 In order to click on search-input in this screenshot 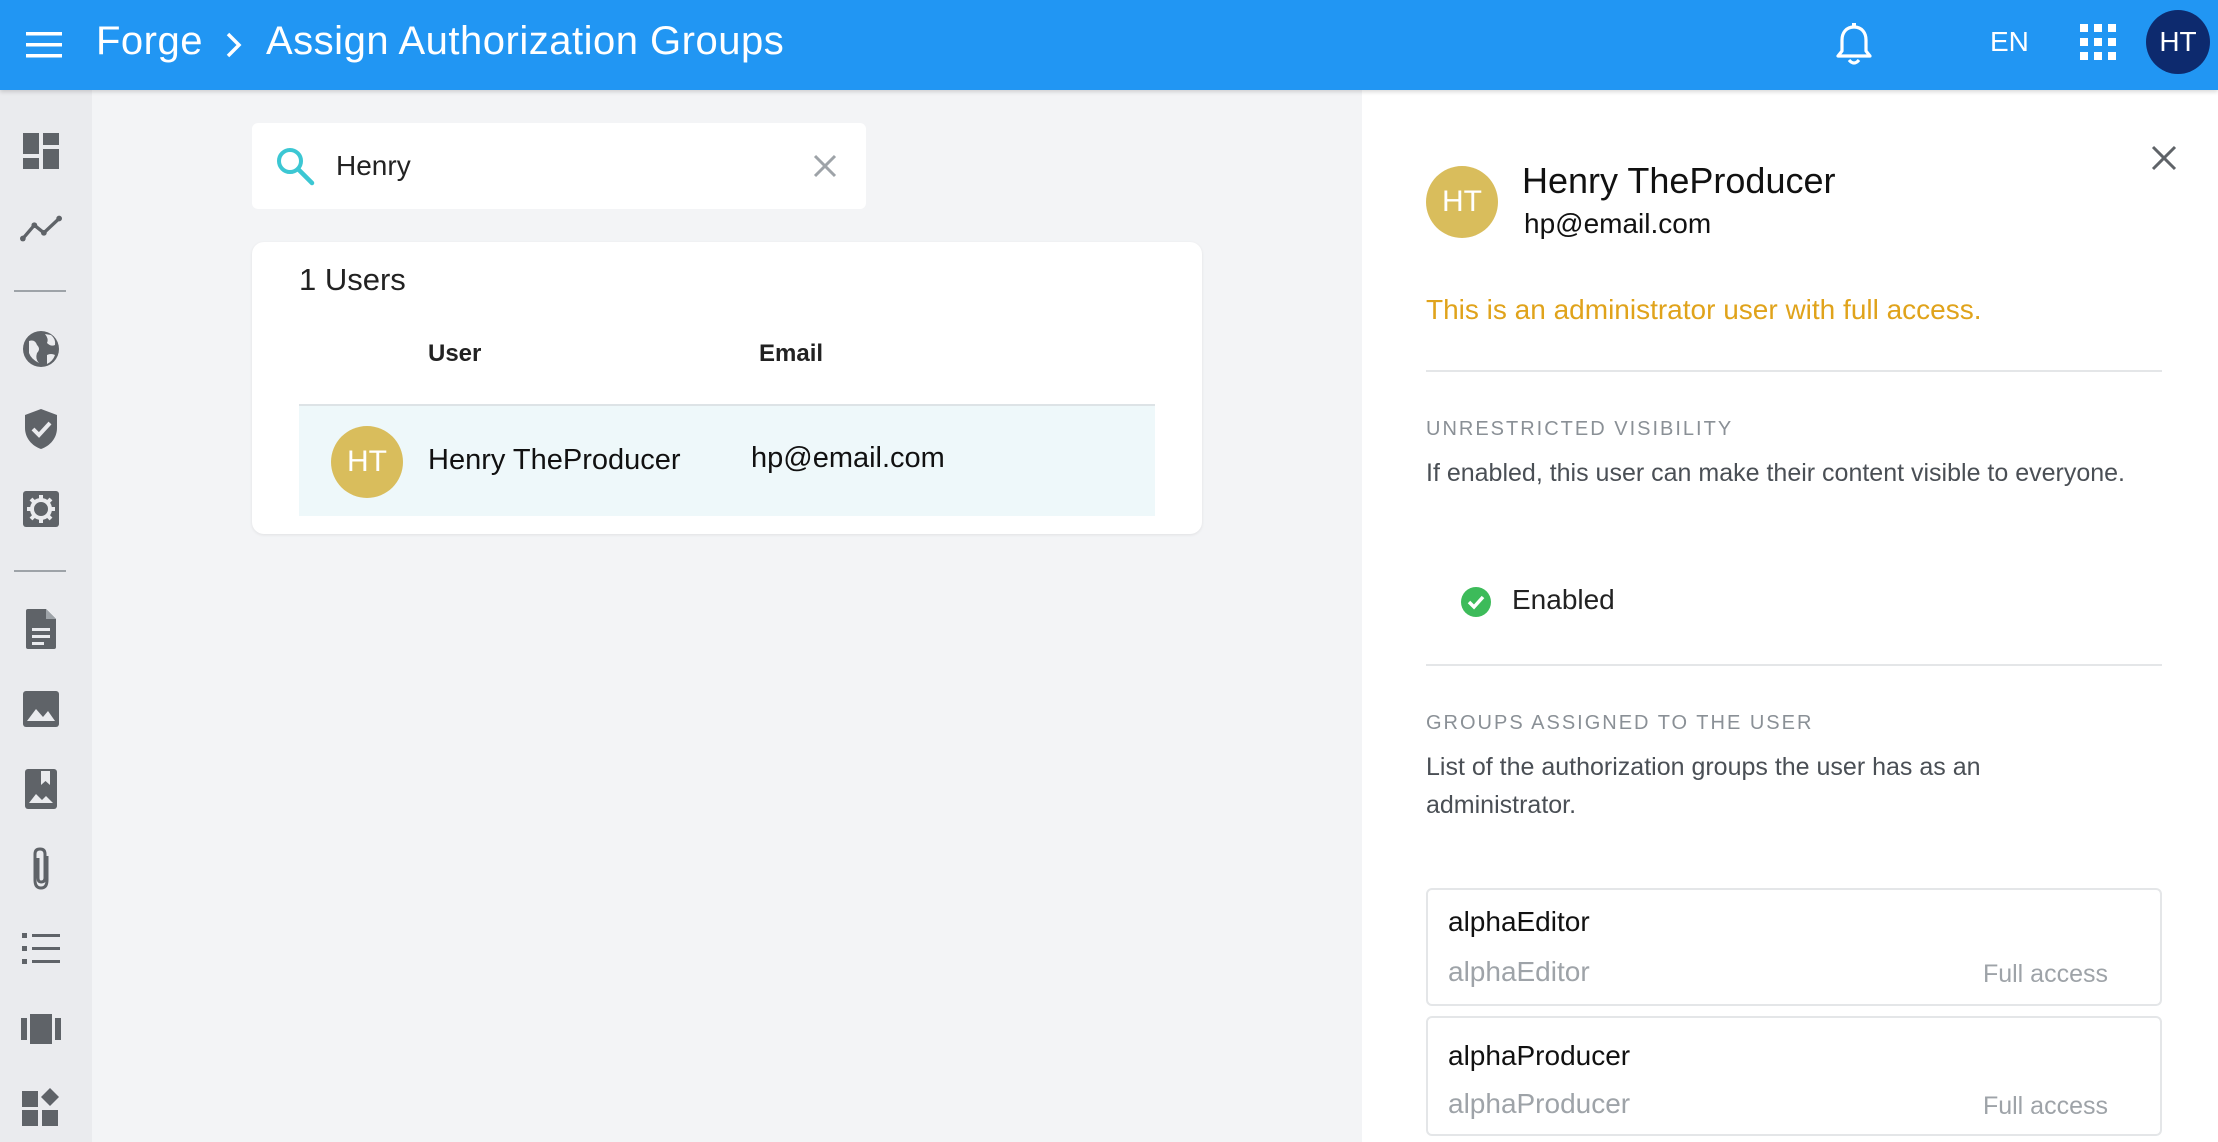, I will do `click(551, 166)`.